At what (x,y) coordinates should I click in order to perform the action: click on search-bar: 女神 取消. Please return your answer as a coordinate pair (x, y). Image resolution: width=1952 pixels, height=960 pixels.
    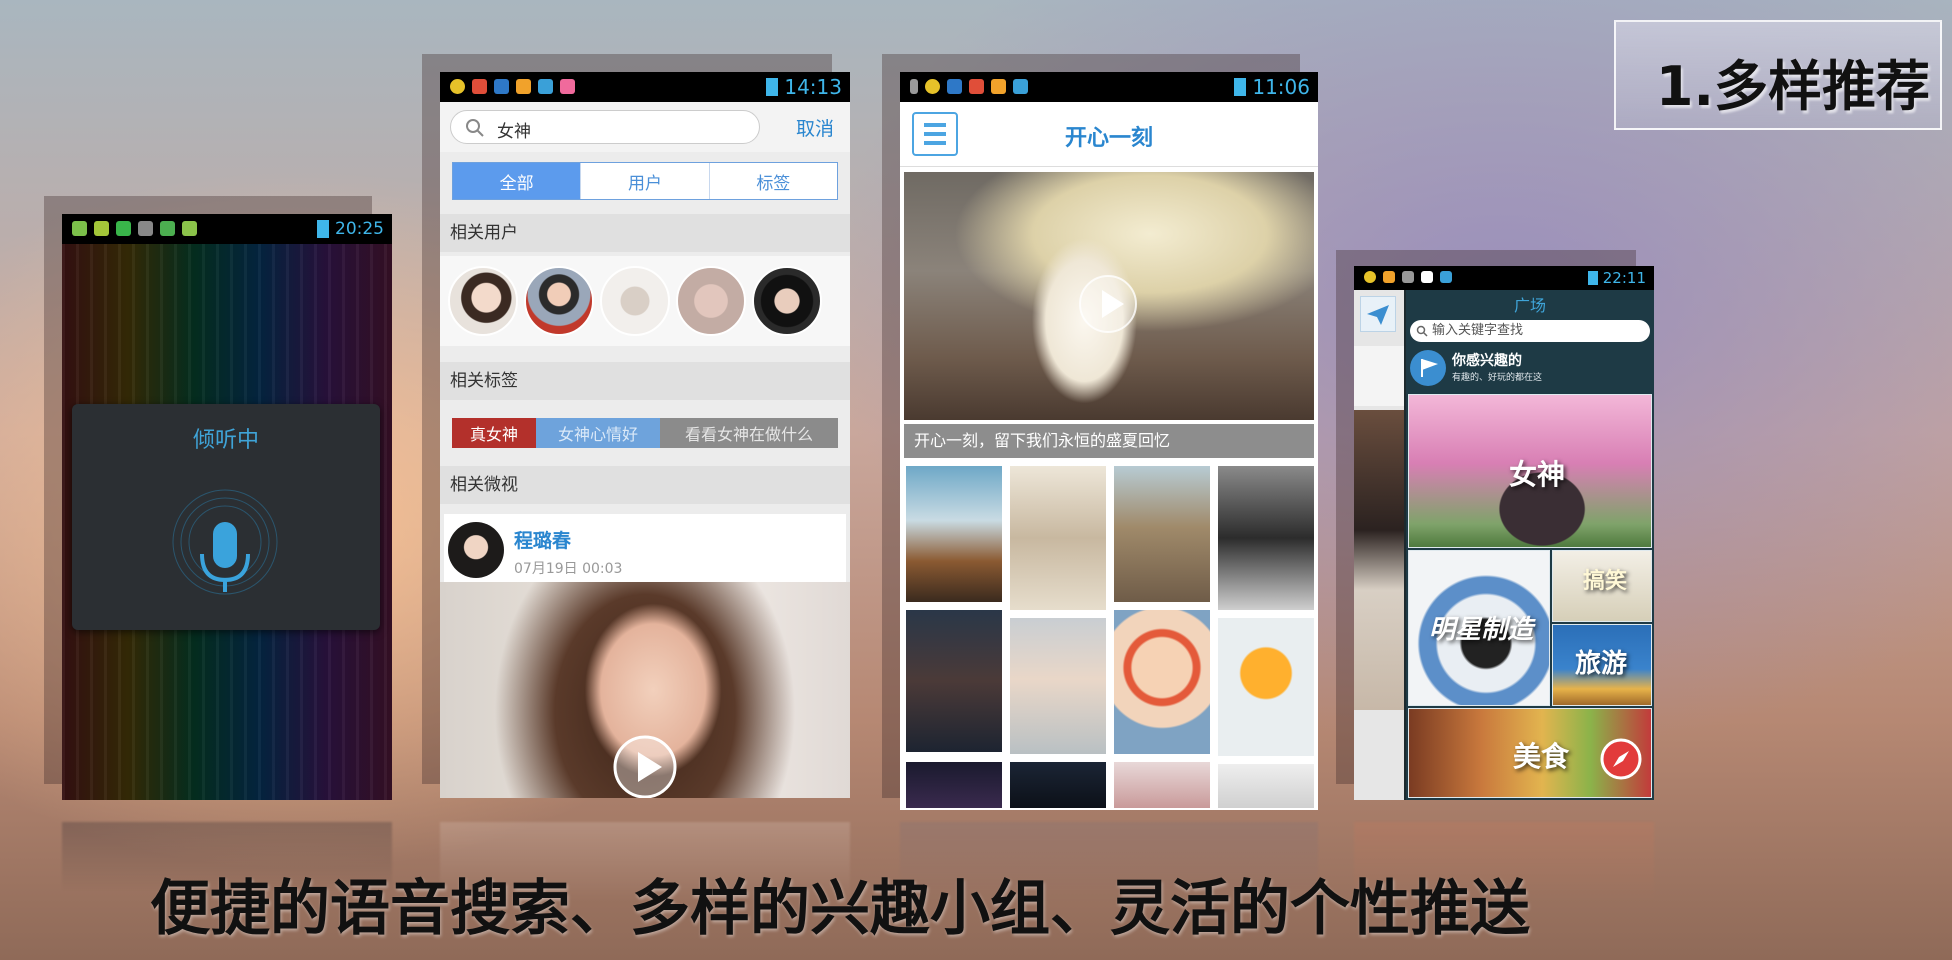
    Looking at the image, I should click on (645, 127).